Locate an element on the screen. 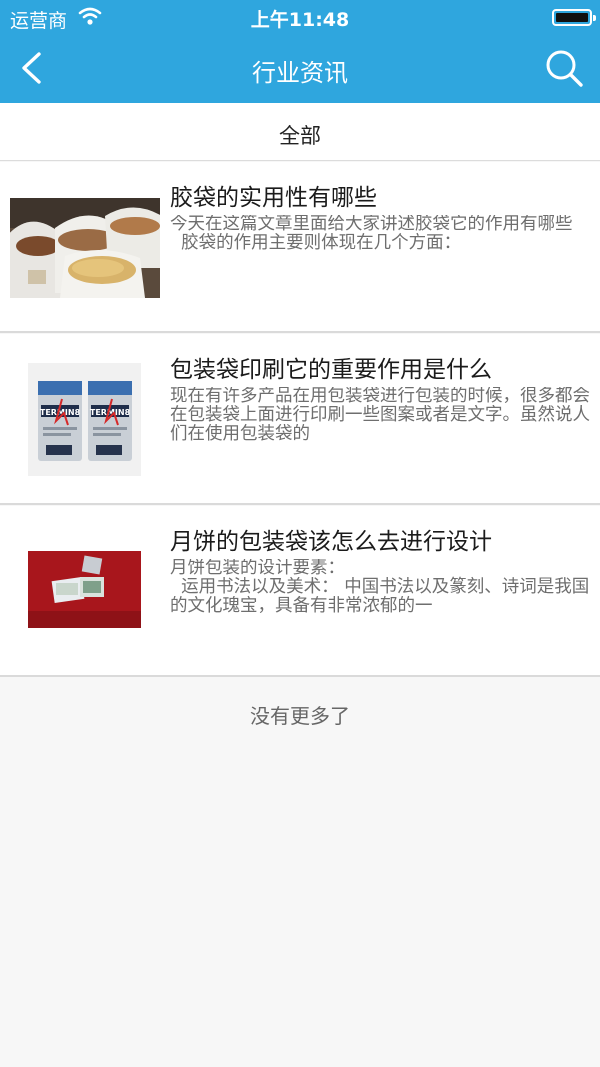  battery-icon is located at coordinates (574, 17).